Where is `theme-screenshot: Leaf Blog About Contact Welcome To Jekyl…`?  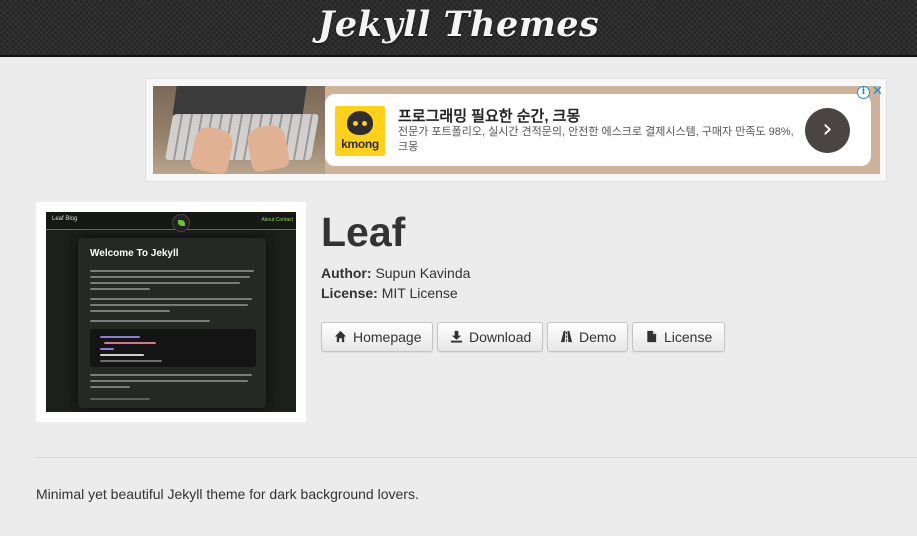
theme-screenshot: Leaf Blog About Contact Welcome To Jekyl… is located at coordinates (171, 312).